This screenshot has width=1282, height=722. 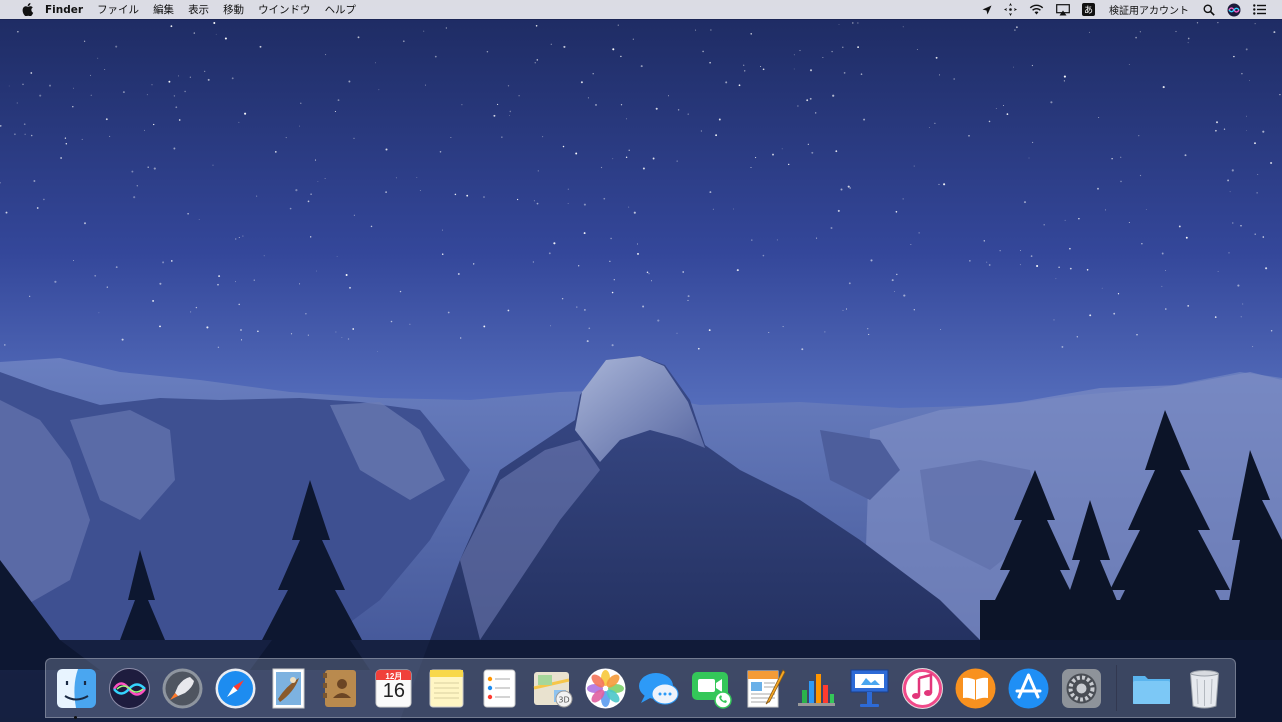 I want to click on dock-app-store, so click(x=1028, y=688).